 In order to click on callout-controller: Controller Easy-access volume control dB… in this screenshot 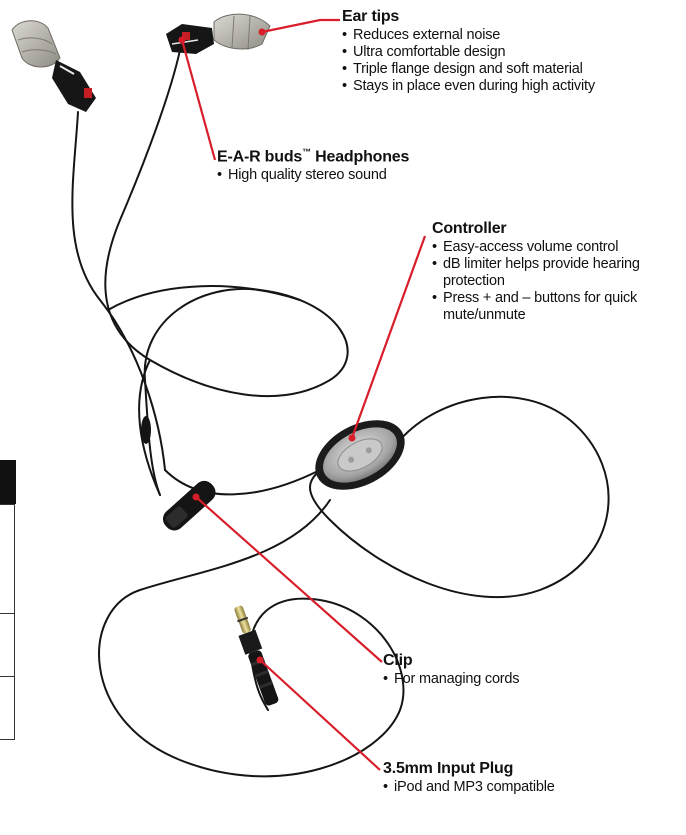, I will do `click(557, 272)`.